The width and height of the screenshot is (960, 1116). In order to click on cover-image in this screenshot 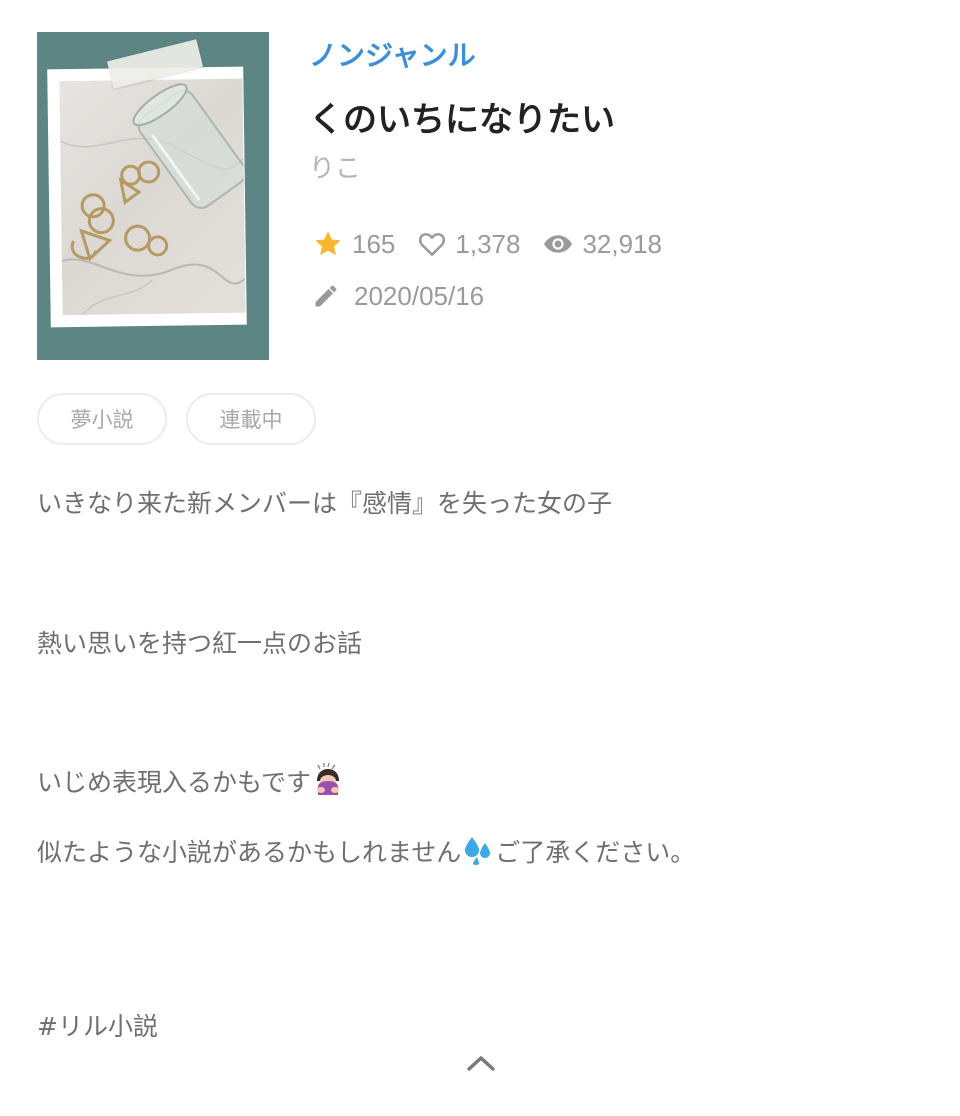, I will do `click(153, 196)`.